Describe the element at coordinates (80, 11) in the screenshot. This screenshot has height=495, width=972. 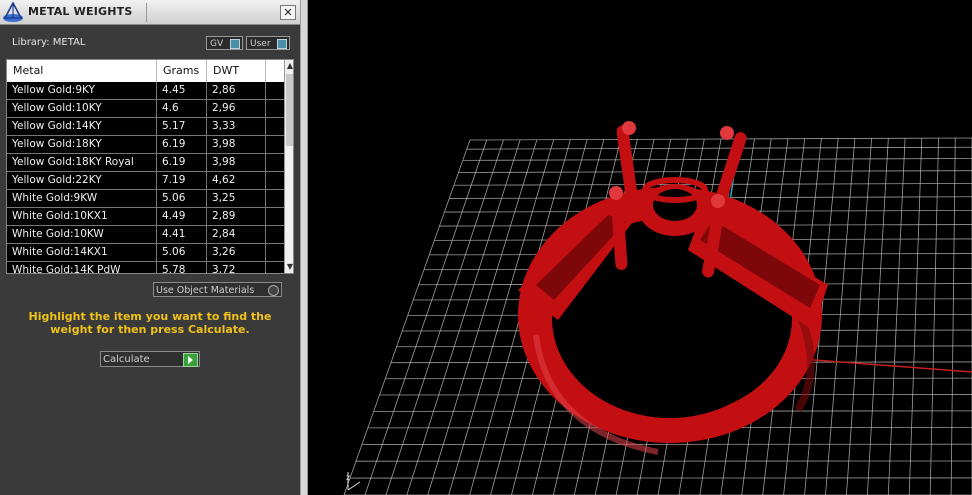
I see `panel-title: METAL WEIGHTS` at that location.